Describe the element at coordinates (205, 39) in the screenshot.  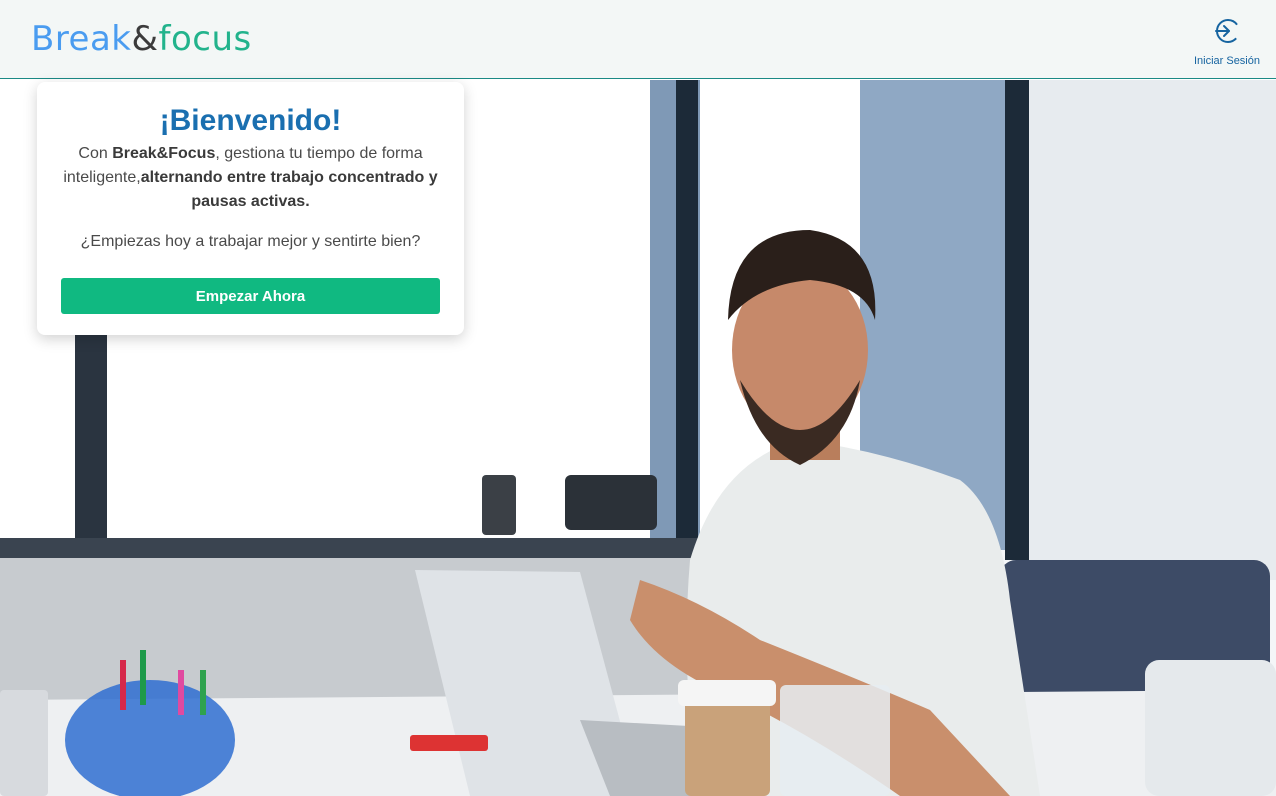
I see `logo-text-focus: focus` at that location.